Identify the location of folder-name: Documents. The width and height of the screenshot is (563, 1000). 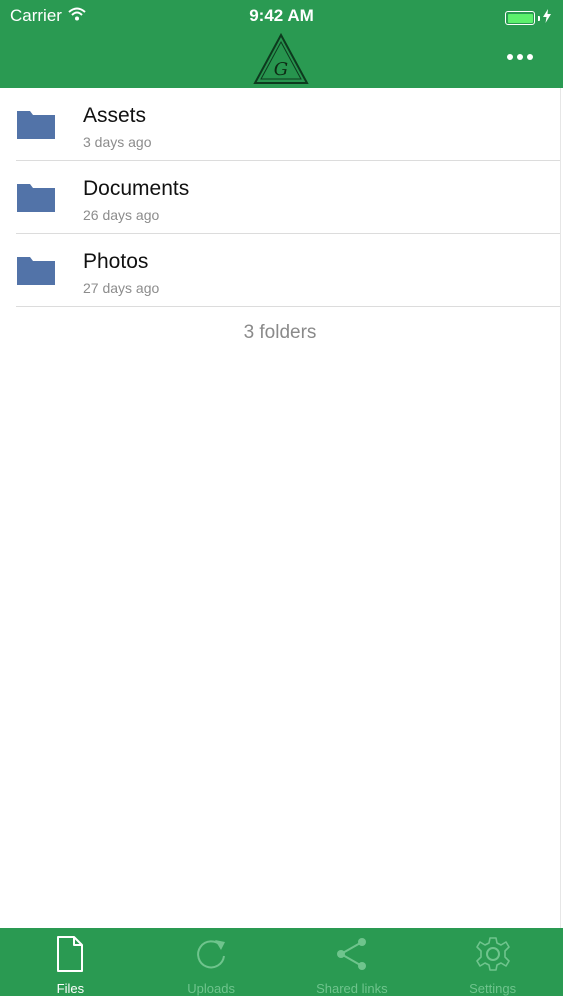
(136, 188).